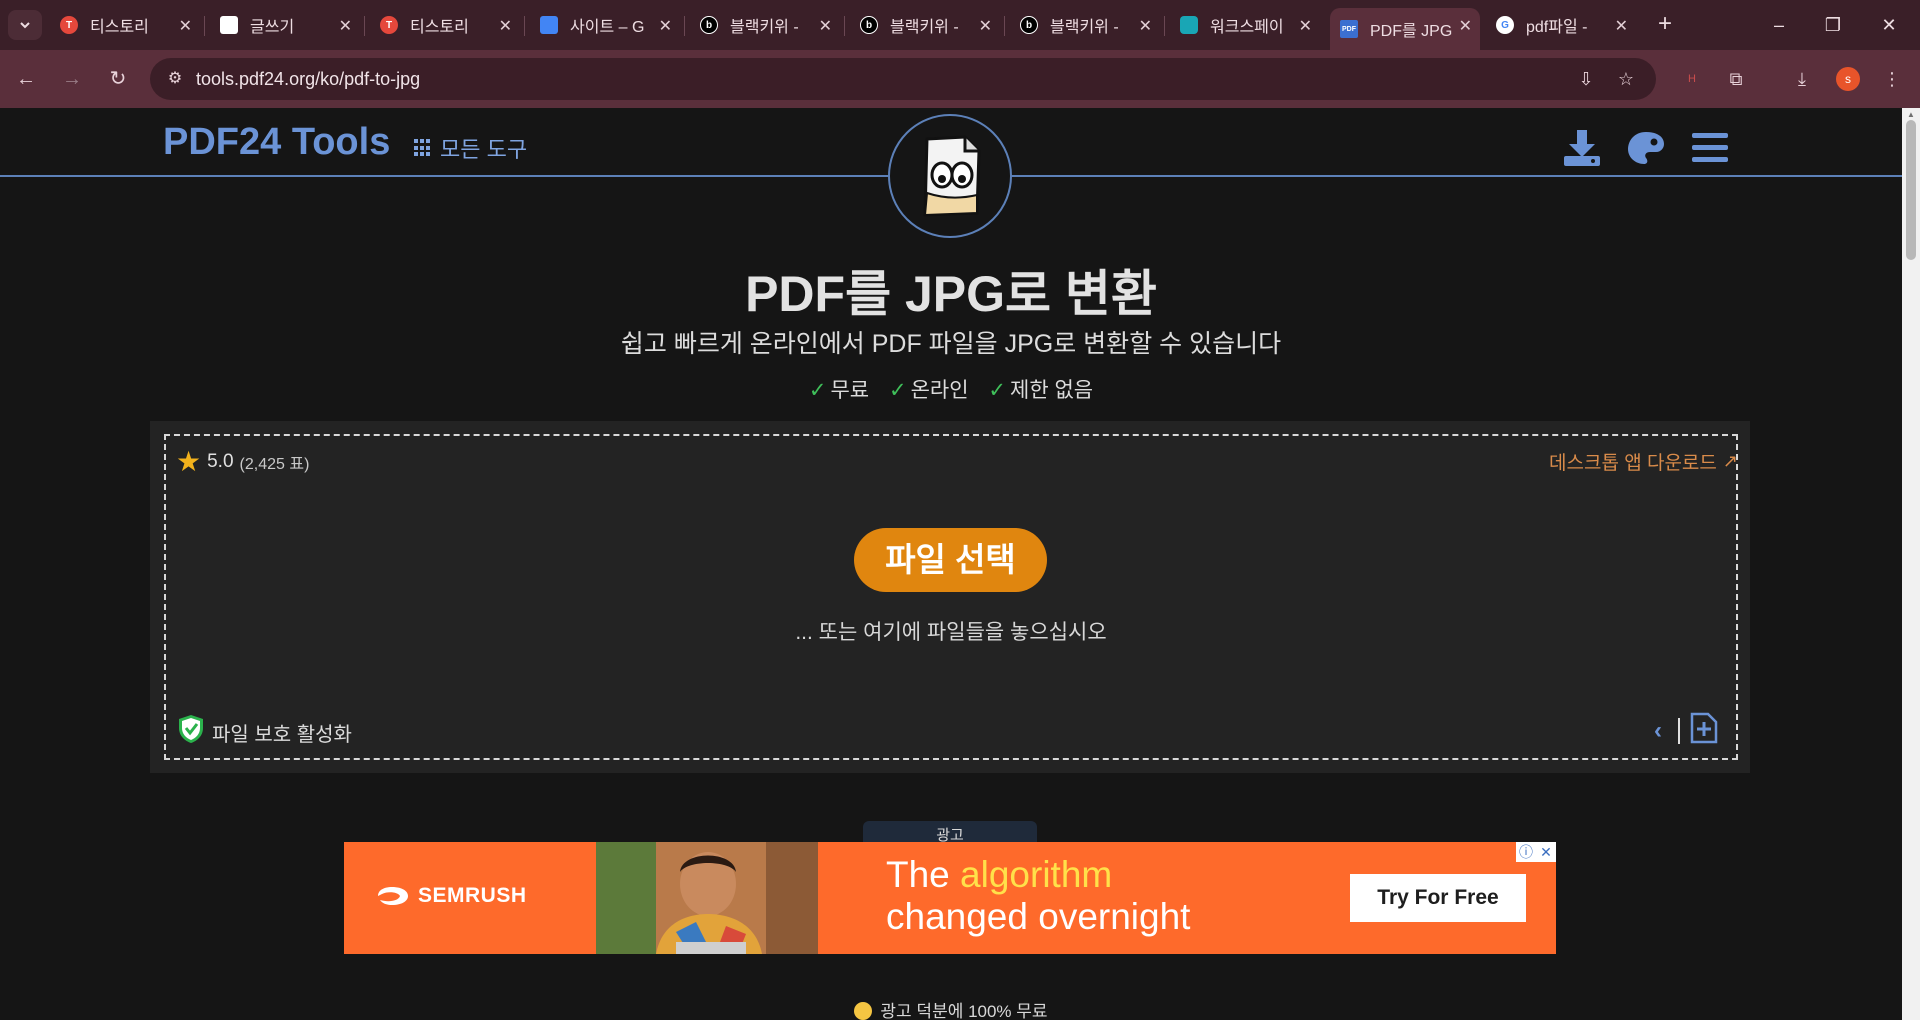  What do you see at coordinates (1646, 148) in the screenshot?
I see `theme-palette-icon` at bounding box center [1646, 148].